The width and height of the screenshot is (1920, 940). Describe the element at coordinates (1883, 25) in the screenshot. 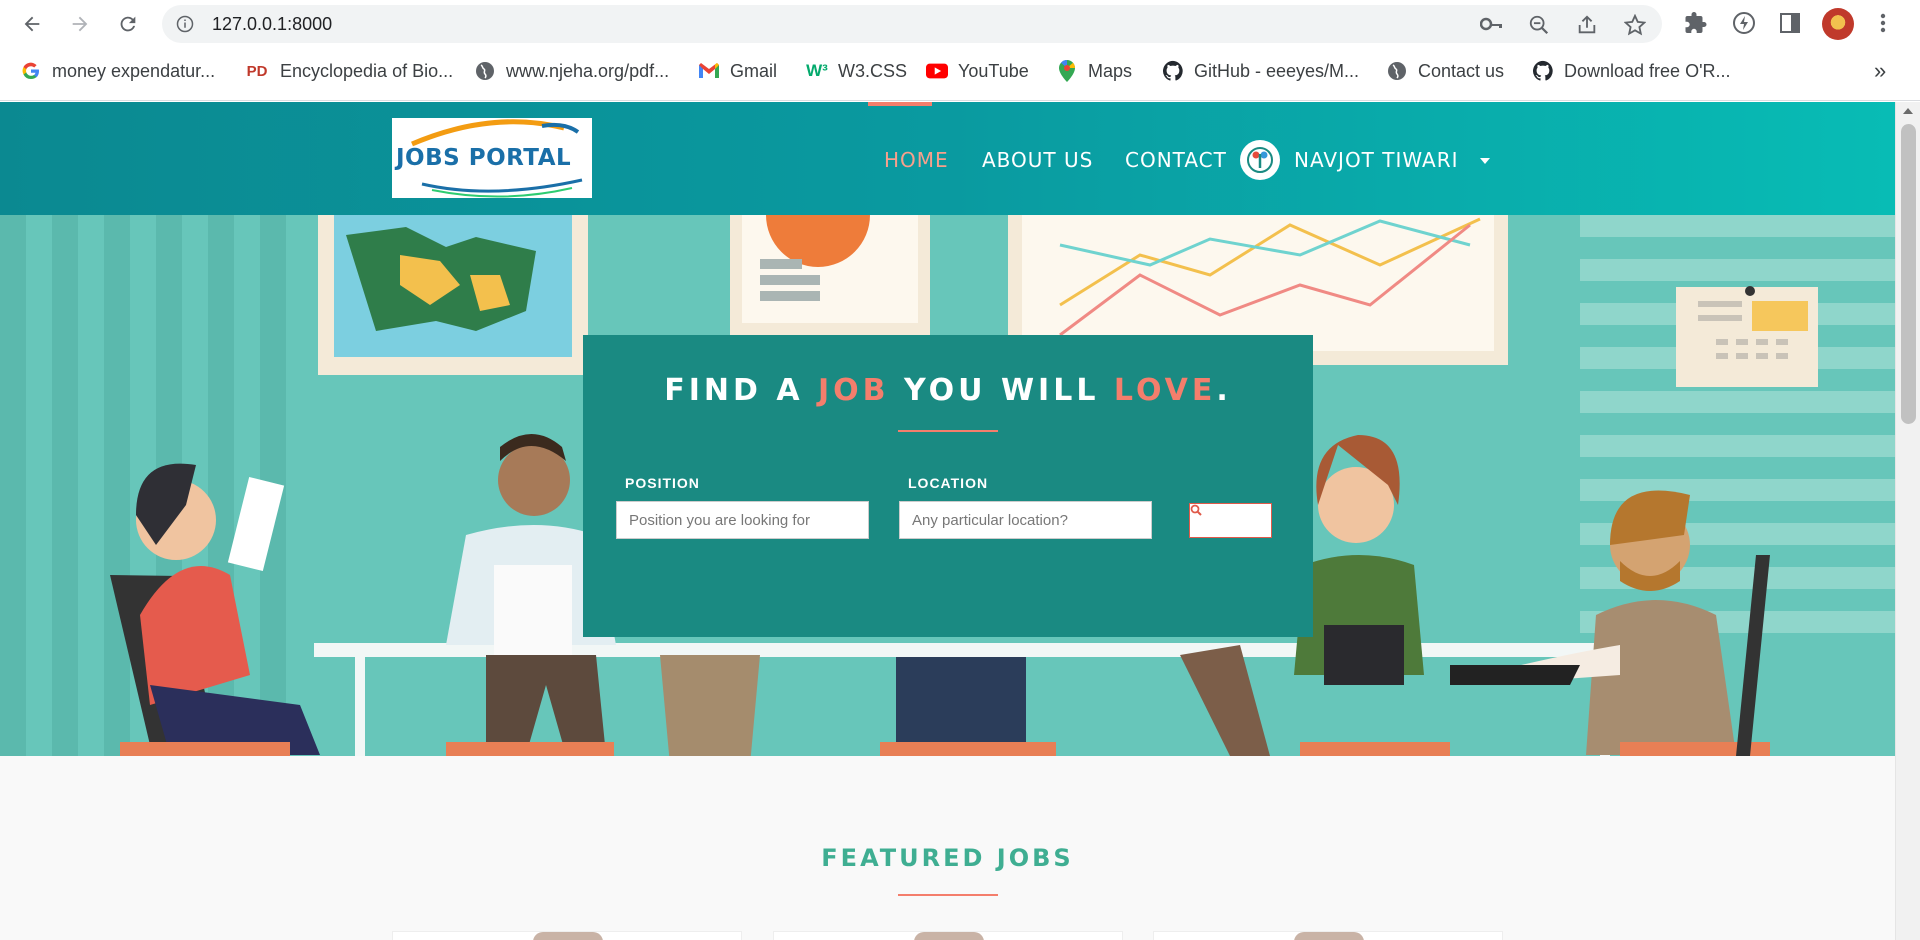

I see `menu-icon` at that location.